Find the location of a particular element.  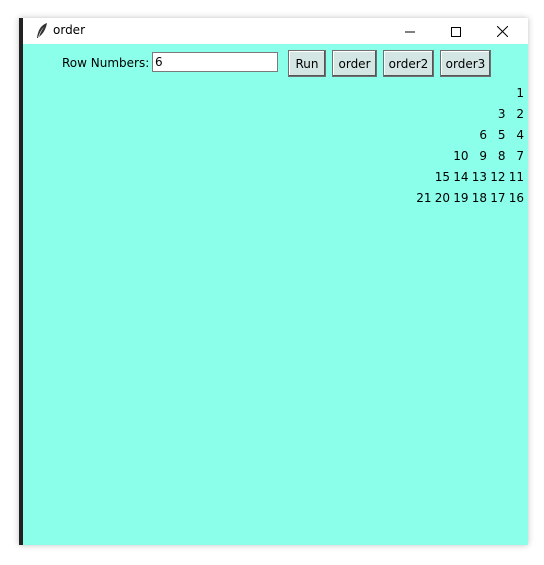

triangle-number: 13 is located at coordinates (479, 177).